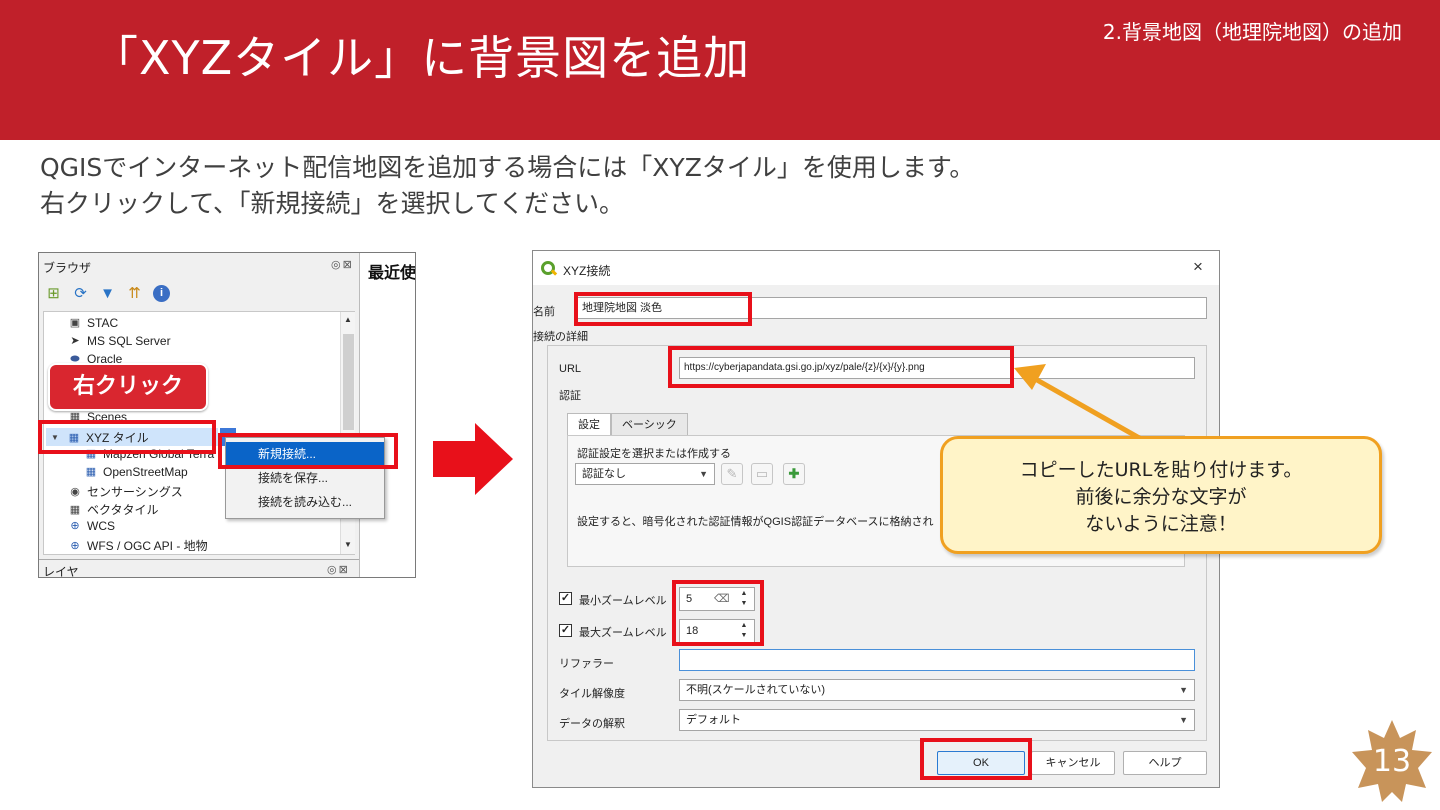 The height and width of the screenshot is (810, 1440). I want to click on recent-label: 最近使, so click(392, 272).